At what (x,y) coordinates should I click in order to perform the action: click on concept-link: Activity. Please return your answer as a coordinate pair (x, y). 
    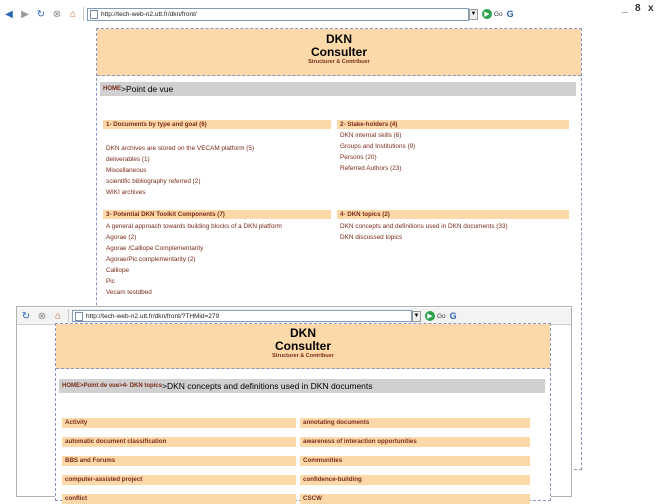
    Looking at the image, I should click on (179, 423).